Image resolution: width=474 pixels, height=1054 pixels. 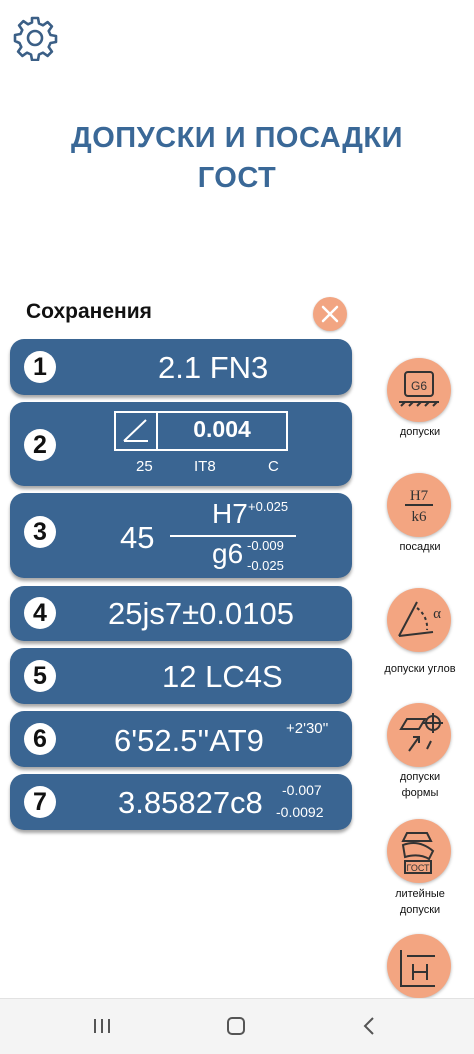 I want to click on tolerances-label: допуски, so click(x=420, y=432).